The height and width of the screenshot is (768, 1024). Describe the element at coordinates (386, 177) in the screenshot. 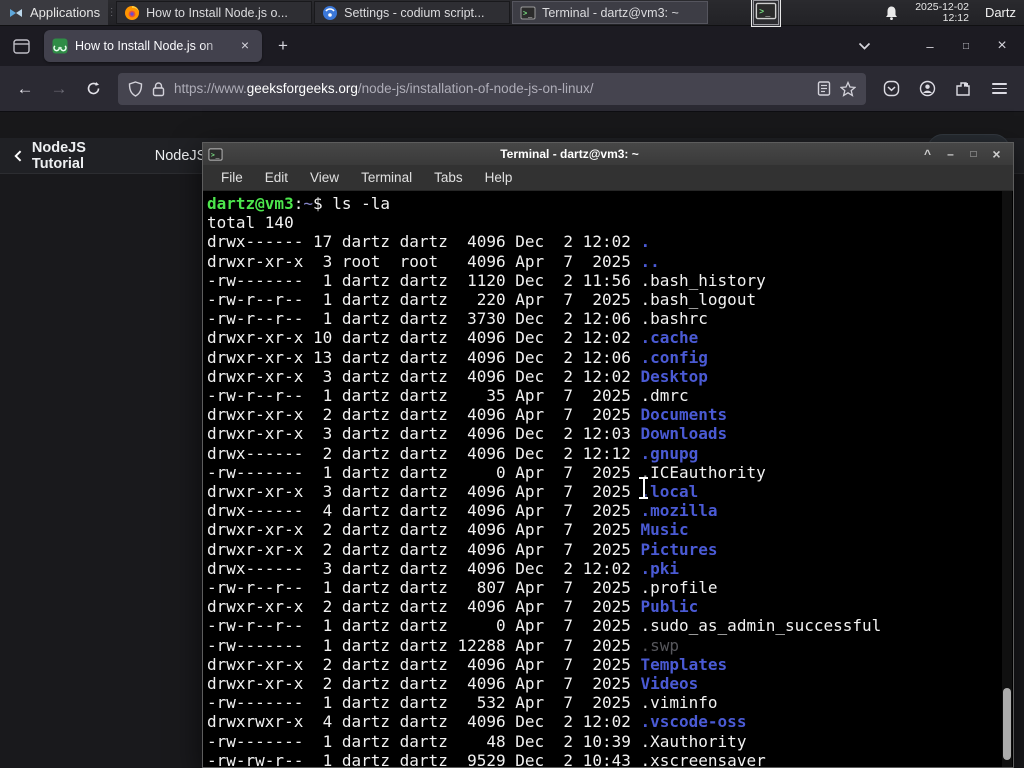

I see `terminal-menu-terminal: Terminal` at that location.